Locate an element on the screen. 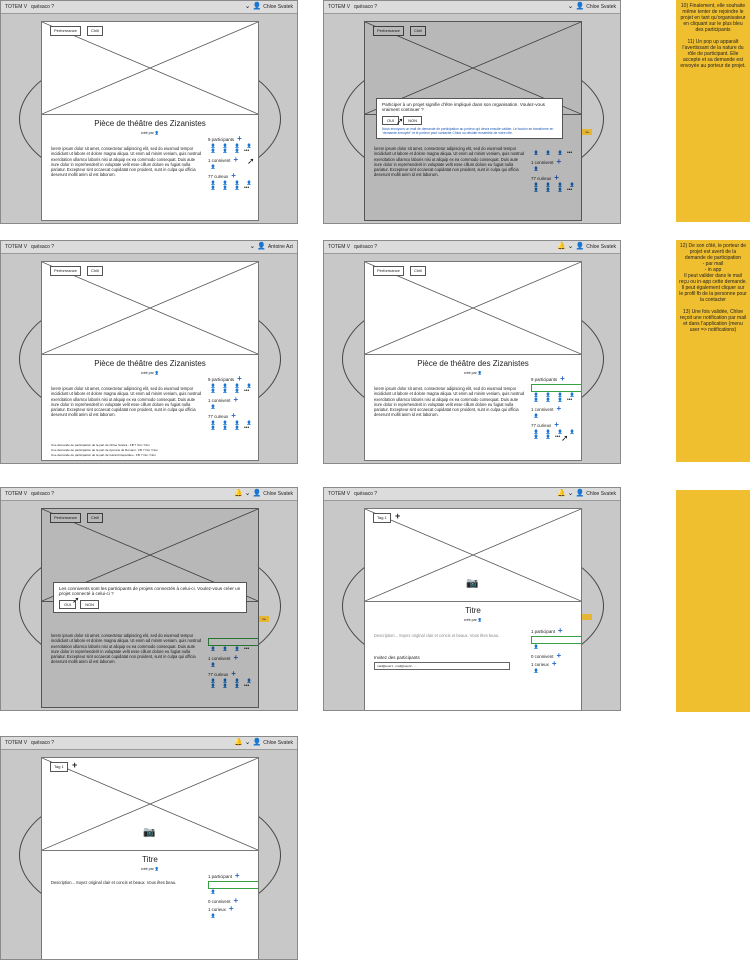  top-bar: TOTEM V quésaco ? 🔔 ⌄ 👤 Chloe Svatek is located at coordinates (472, 247).